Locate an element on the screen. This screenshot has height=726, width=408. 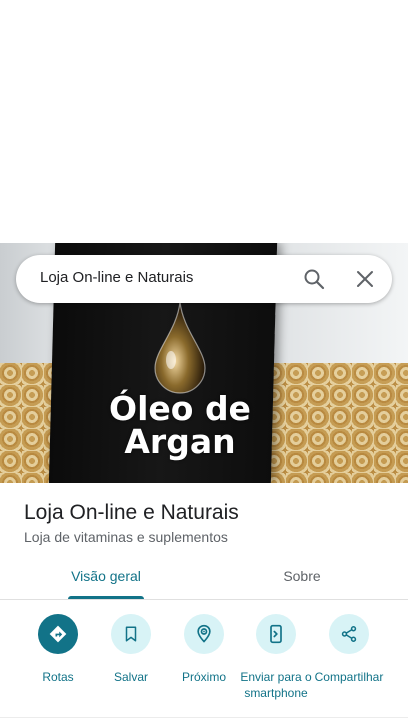
tab-overview: Visão geral is located at coordinates (106, 576).